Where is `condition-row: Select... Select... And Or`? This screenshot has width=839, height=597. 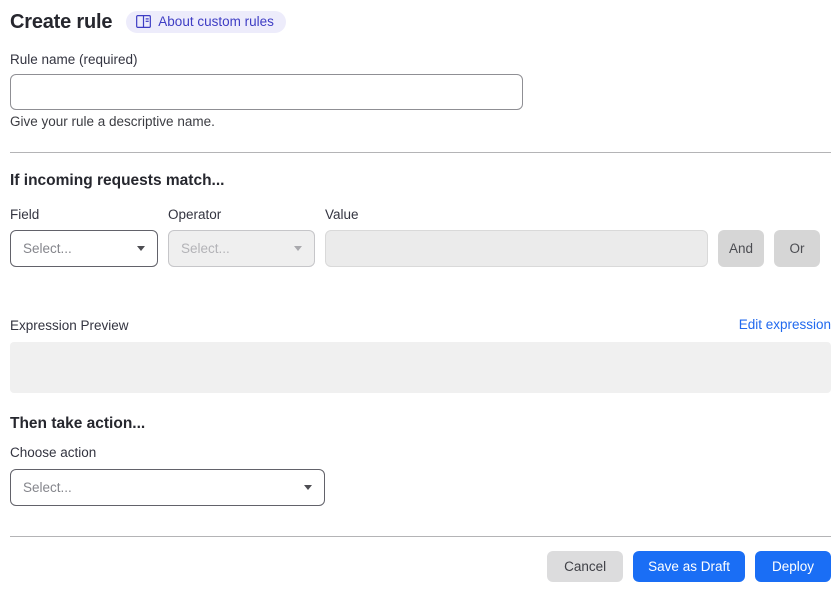 condition-row: Select... Select... And Or is located at coordinates (415, 248).